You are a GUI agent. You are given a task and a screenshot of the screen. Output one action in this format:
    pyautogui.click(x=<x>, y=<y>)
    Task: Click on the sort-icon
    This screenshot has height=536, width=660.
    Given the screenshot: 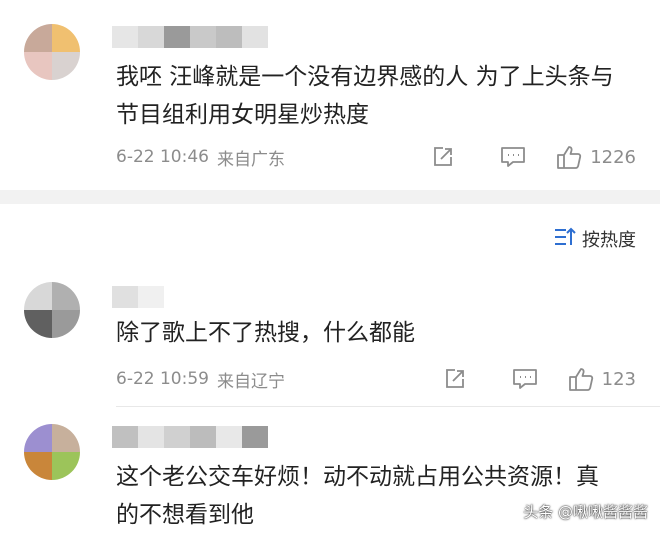 What is the action you would take?
    pyautogui.click(x=565, y=239)
    